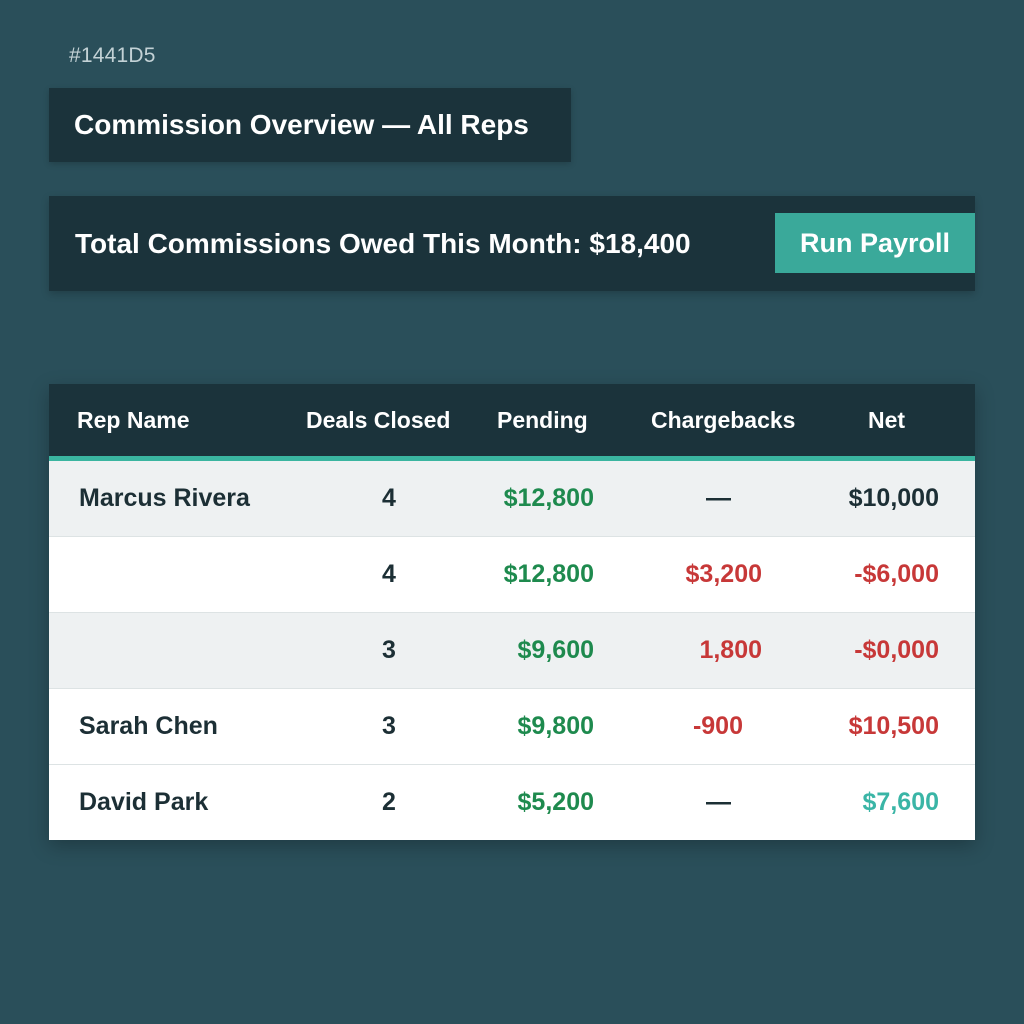 The image size is (1024, 1024). I want to click on header-rep-name: Rep Name, so click(133, 420).